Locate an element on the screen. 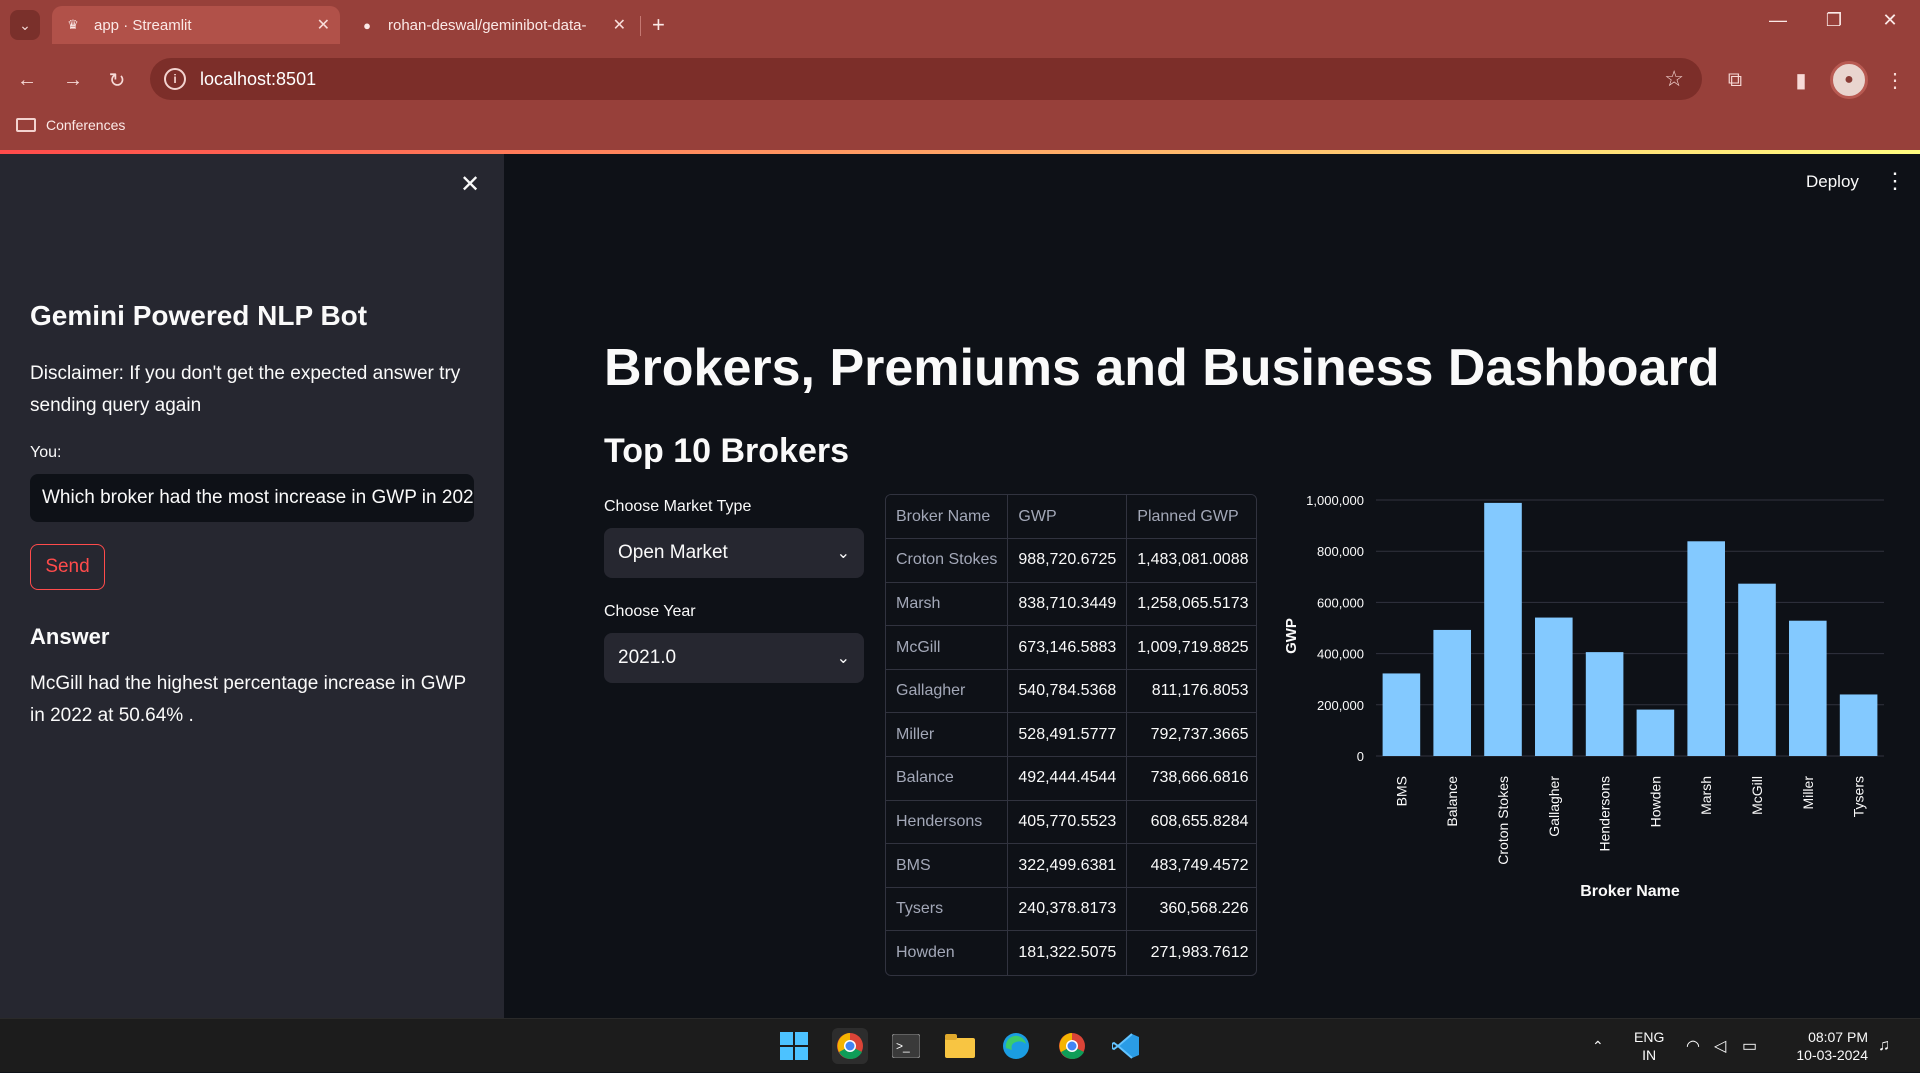 The height and width of the screenshot is (1073, 1920). gwp-cell: 528,491.5777 is located at coordinates (1067, 735).